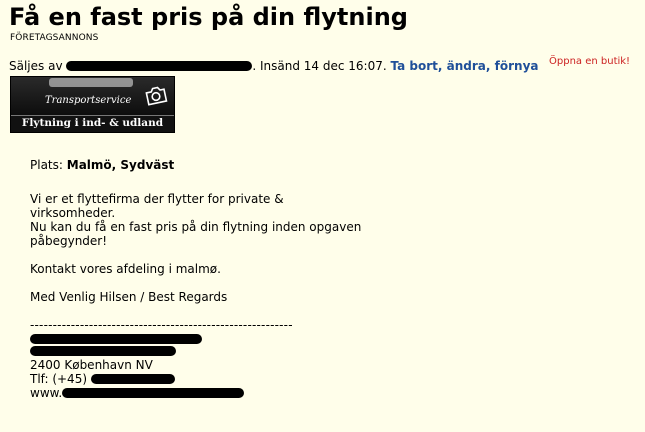  What do you see at coordinates (91, 365) in the screenshot?
I see `city-line: 2400 København NV` at bounding box center [91, 365].